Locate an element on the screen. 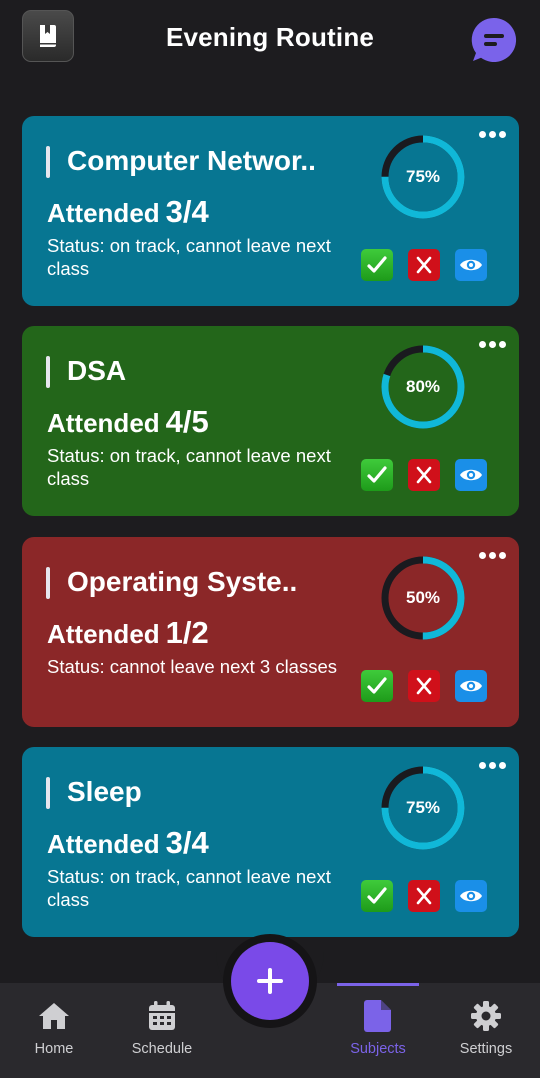 This screenshot has width=540, height=1078. add-subject-button is located at coordinates (270, 981).